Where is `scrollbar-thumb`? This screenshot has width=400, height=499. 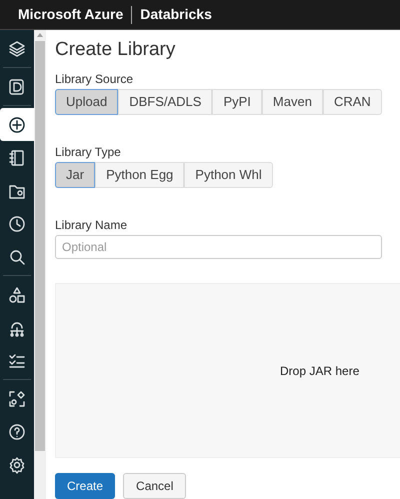
scrollbar-thumb is located at coordinates (40, 246).